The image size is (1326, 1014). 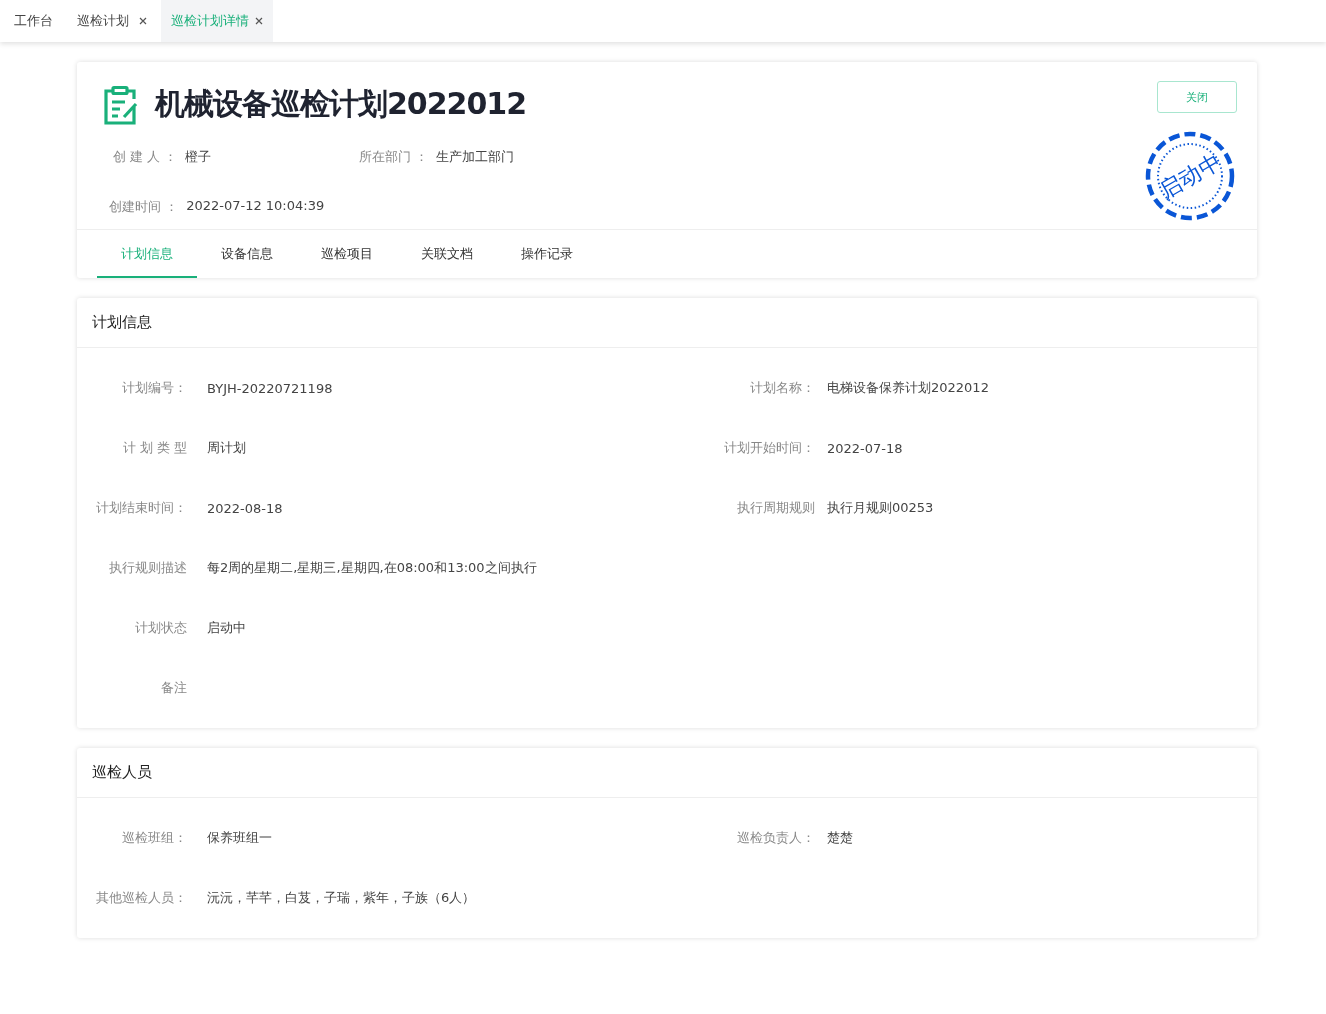 What do you see at coordinates (840, 838) in the screenshot?
I see `field-value: 楚楚` at bounding box center [840, 838].